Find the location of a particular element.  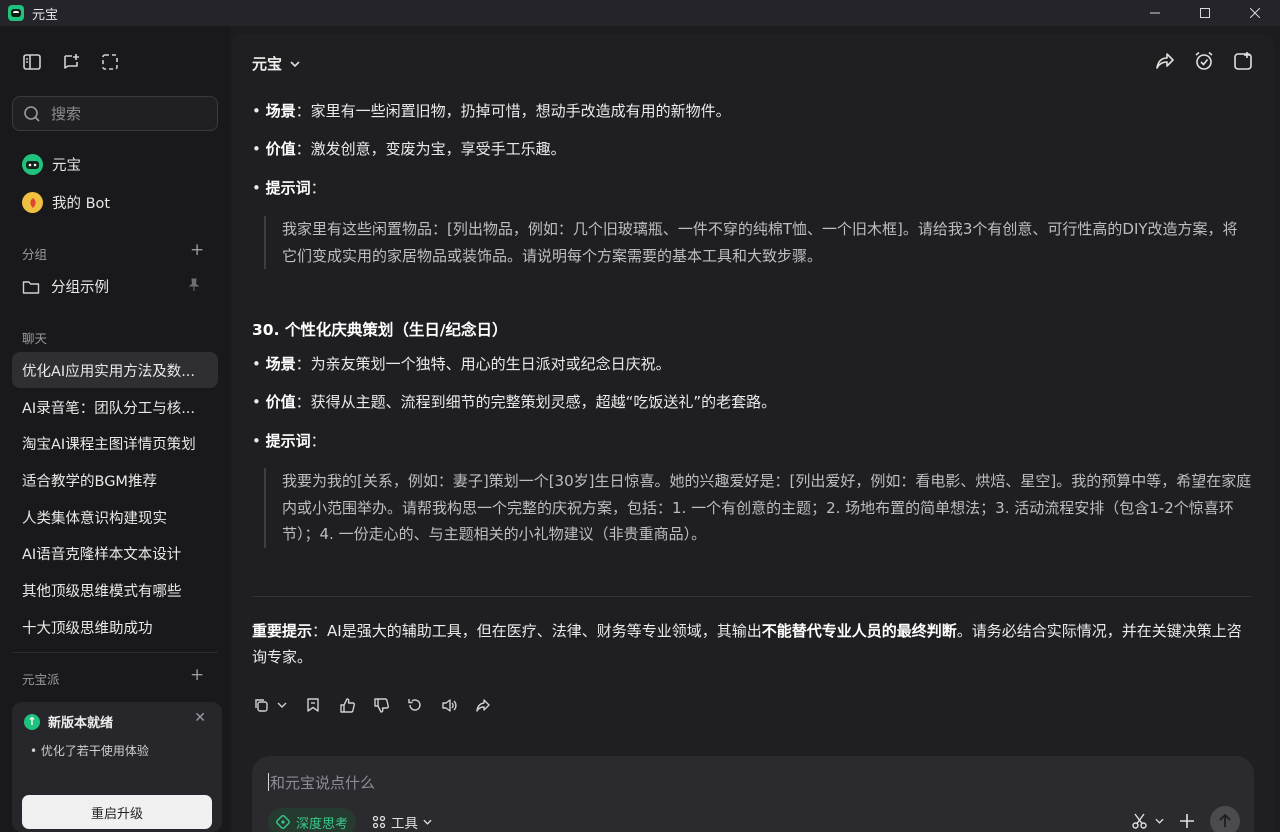

scissors-icon is located at coordinates (1139, 821).